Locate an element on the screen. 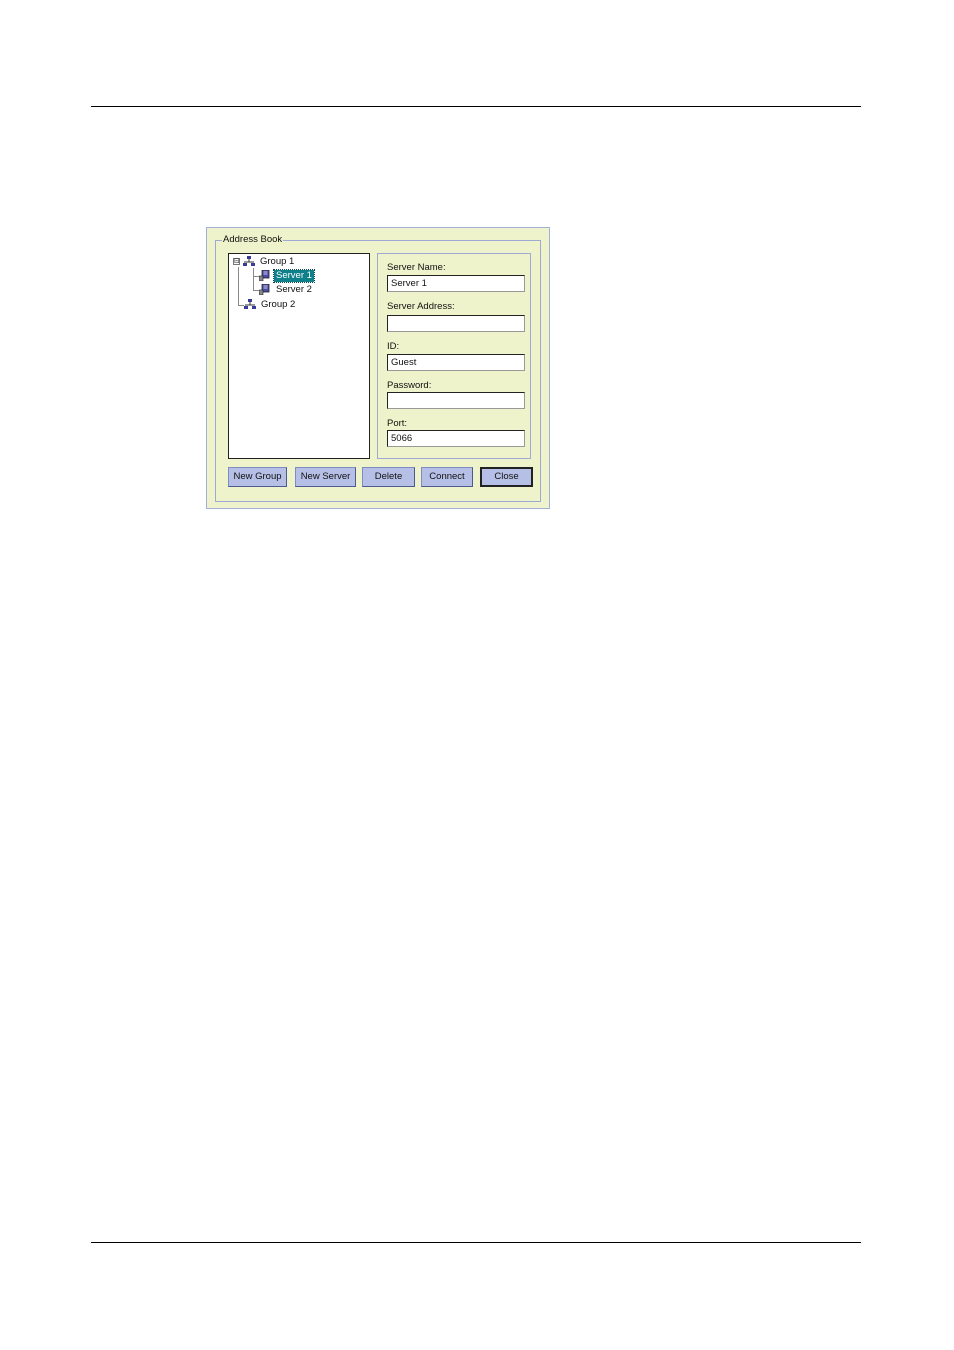 Image resolution: width=954 pixels, height=1350 pixels. tree-node-group-1: ⊟ Group 1 is located at coordinates (264, 261).